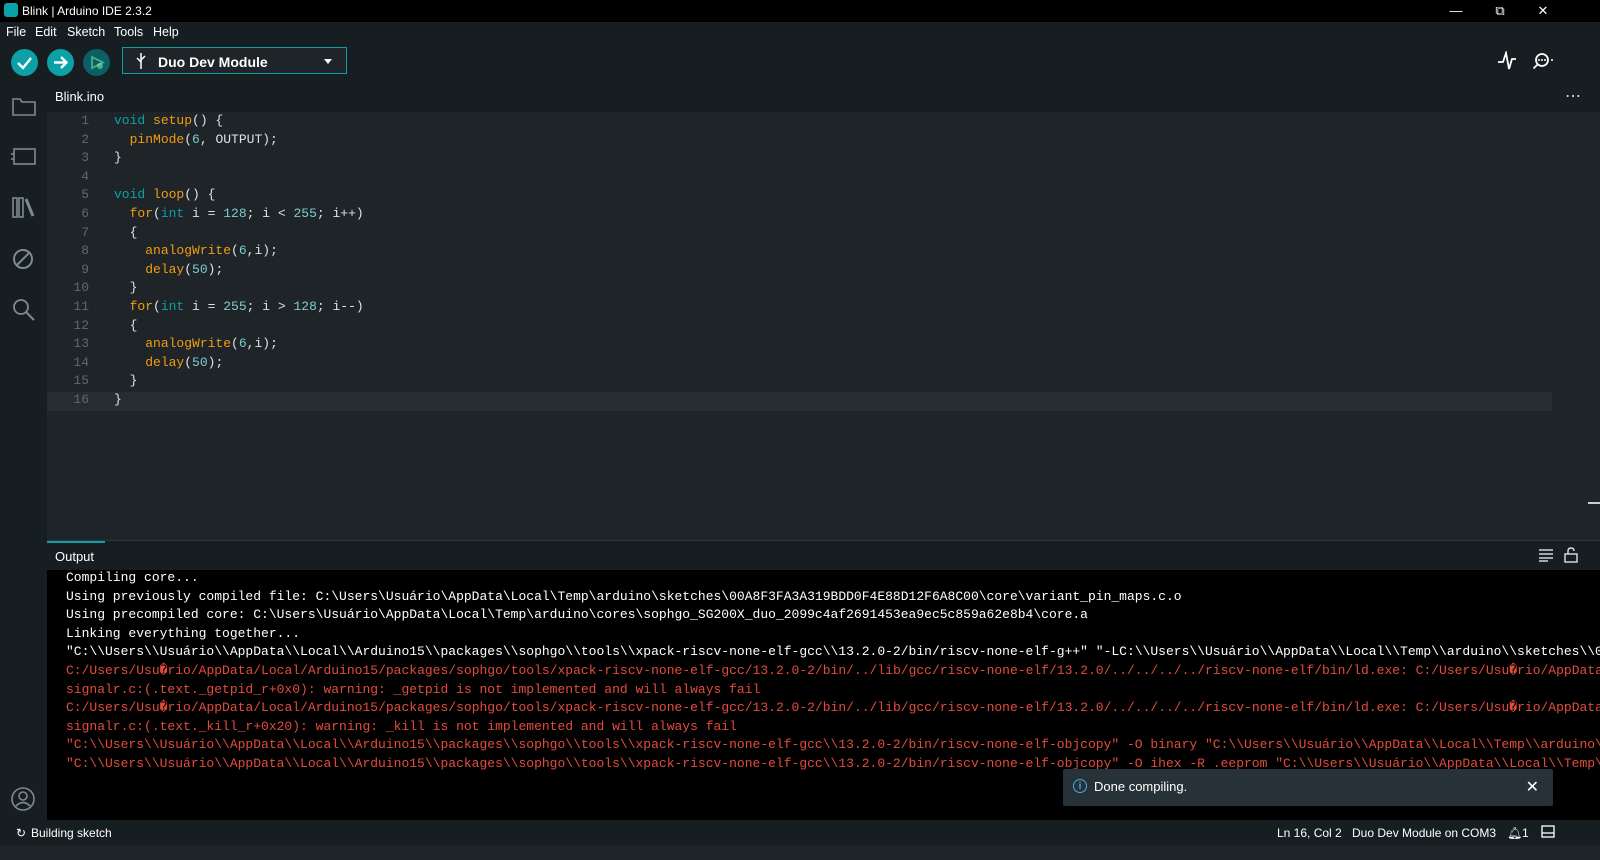  Describe the element at coordinates (126, 232) in the screenshot. I see `code-token: {` at that location.